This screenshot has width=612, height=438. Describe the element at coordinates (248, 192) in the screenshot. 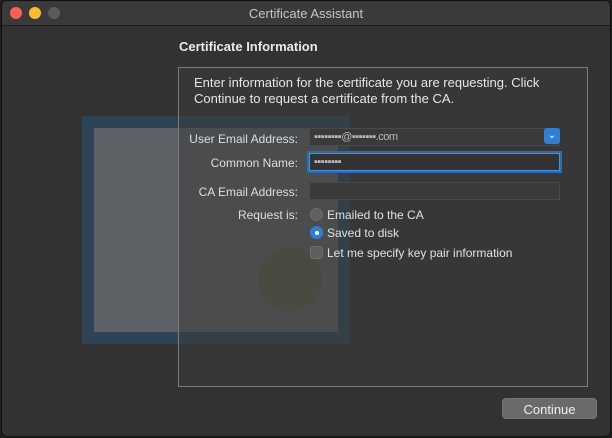

I see `ca-email-label: CA Email Address:` at that location.